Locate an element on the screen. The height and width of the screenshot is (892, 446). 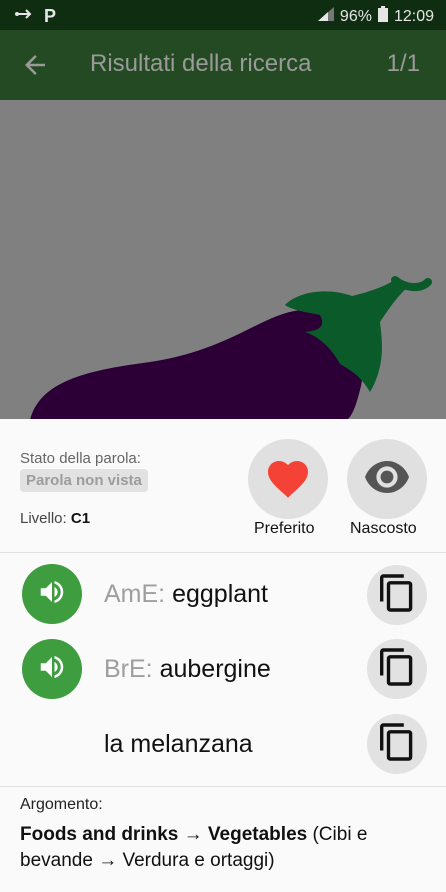
heart-icon is located at coordinates (288, 479).